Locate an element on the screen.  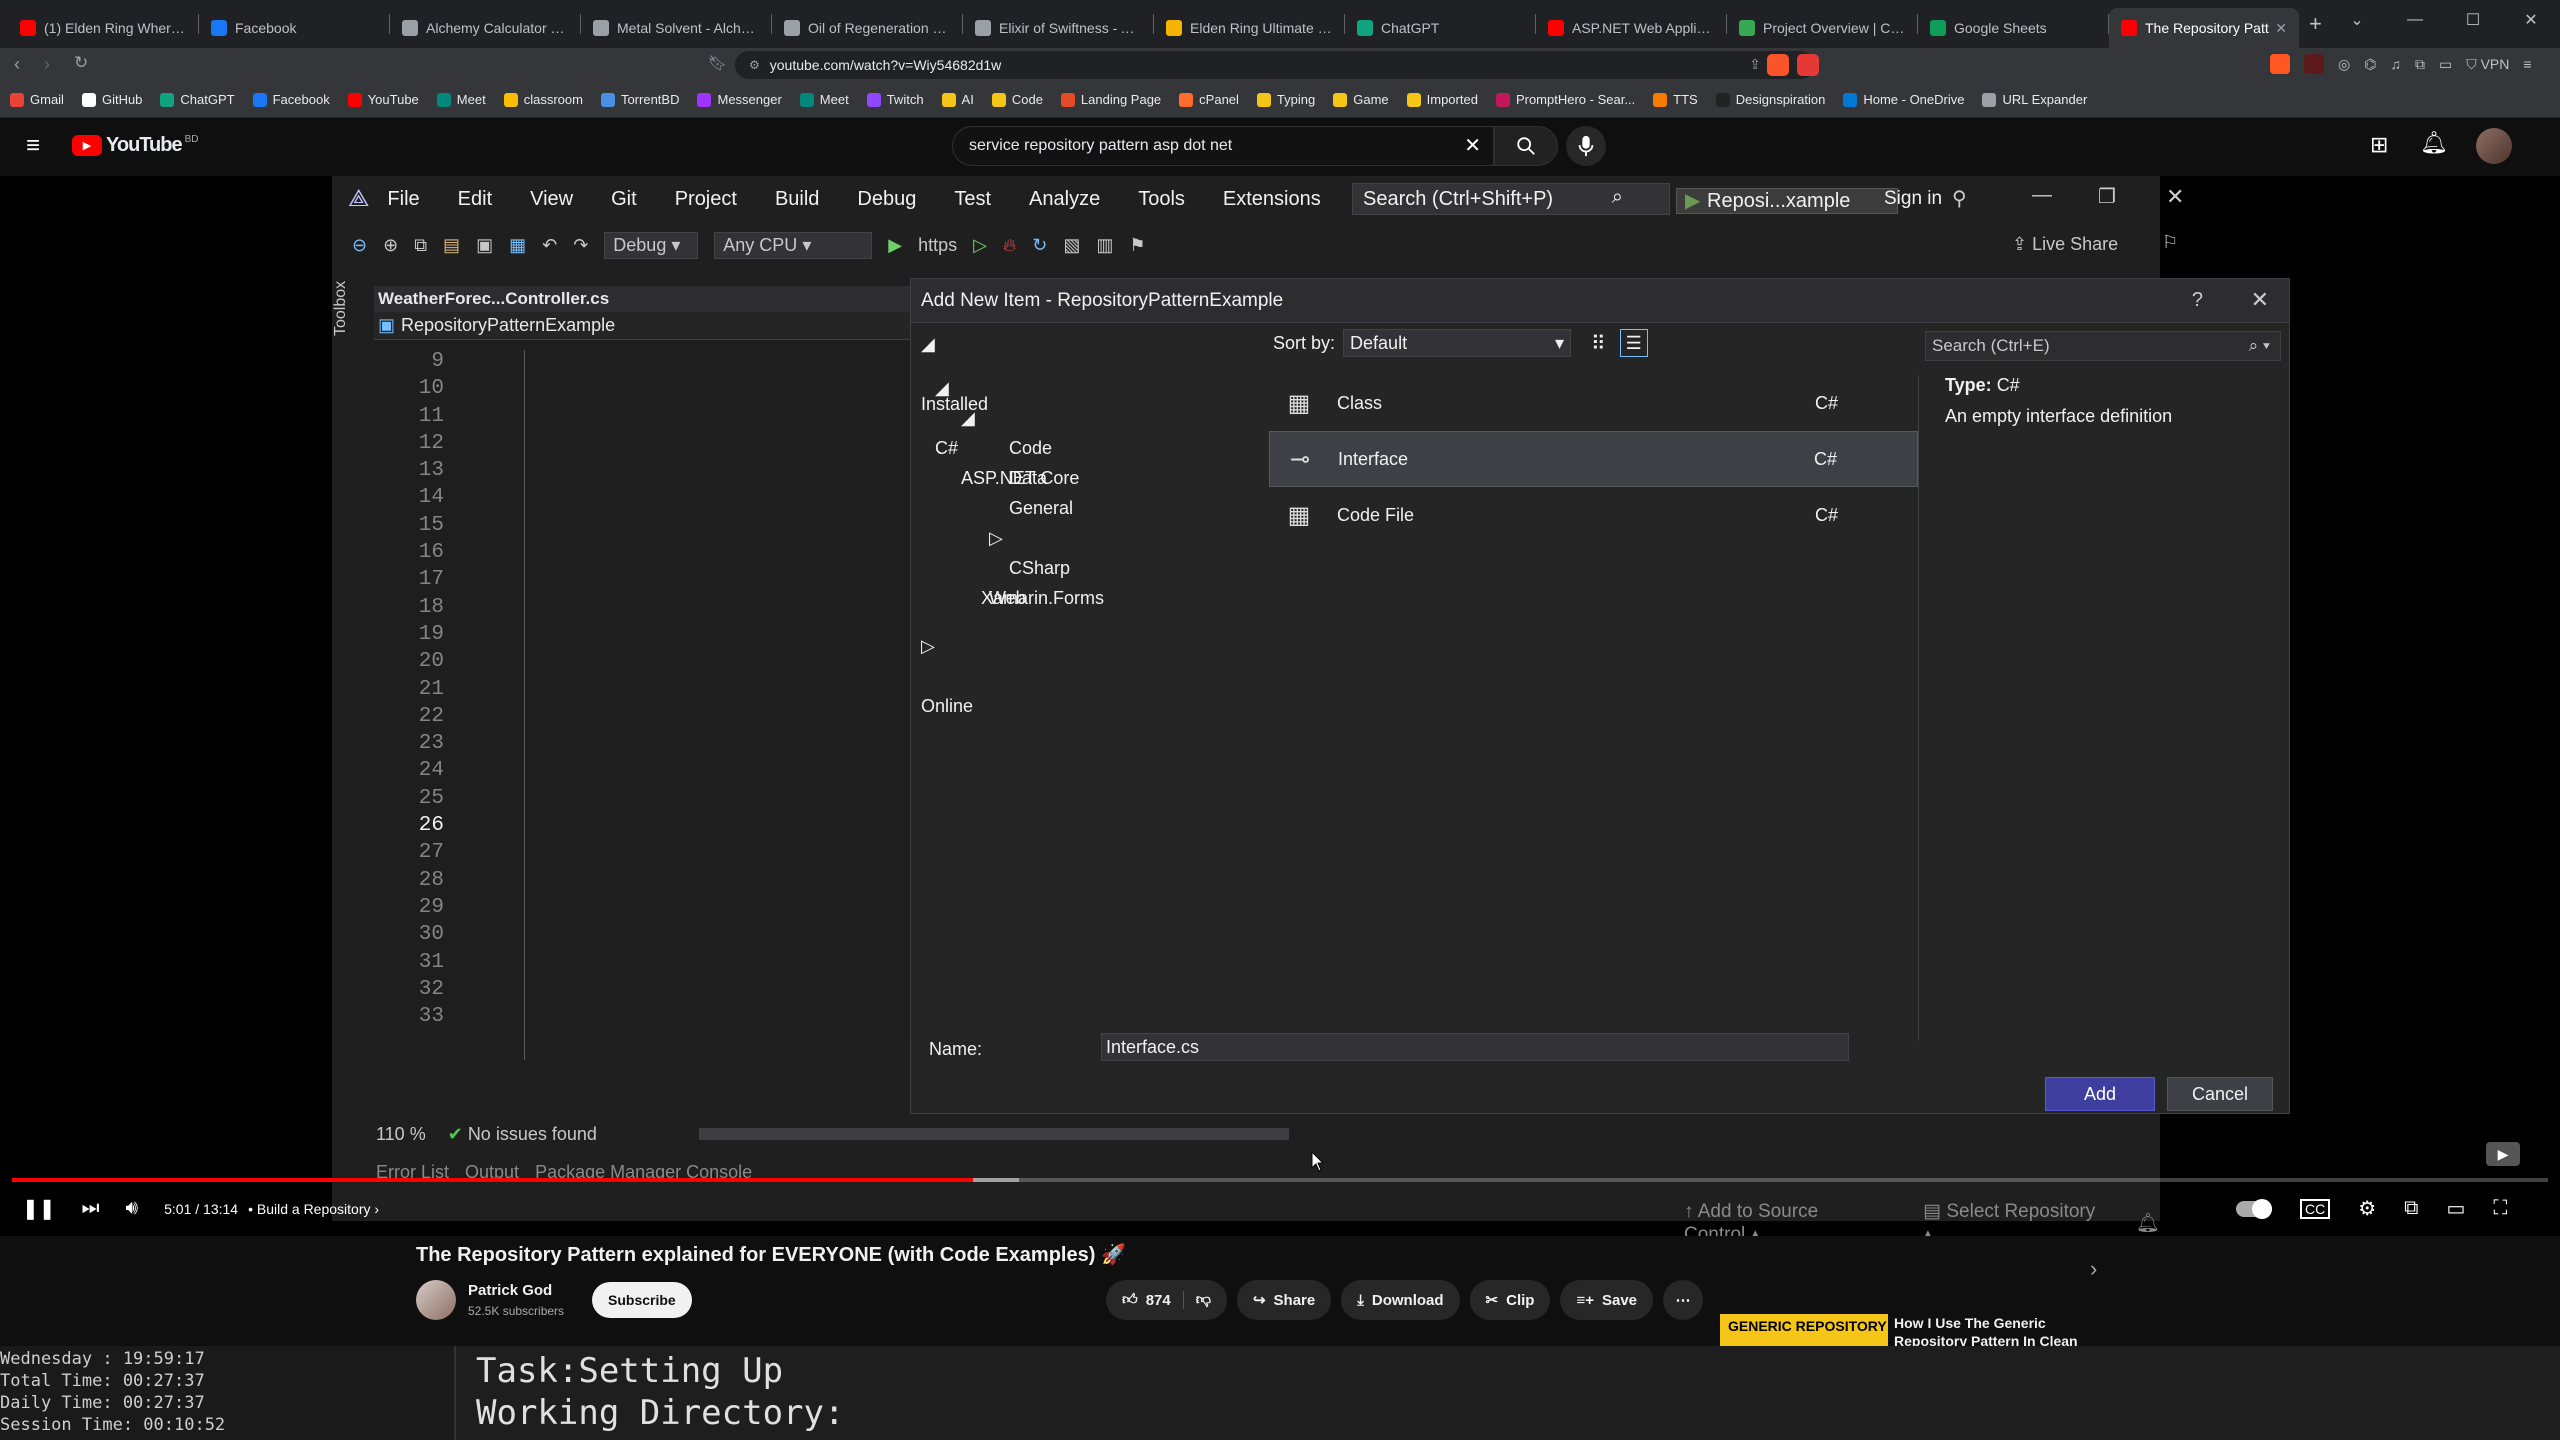
editor-tab: WeatherForec...Controller.cs is located at coordinates (644, 299).